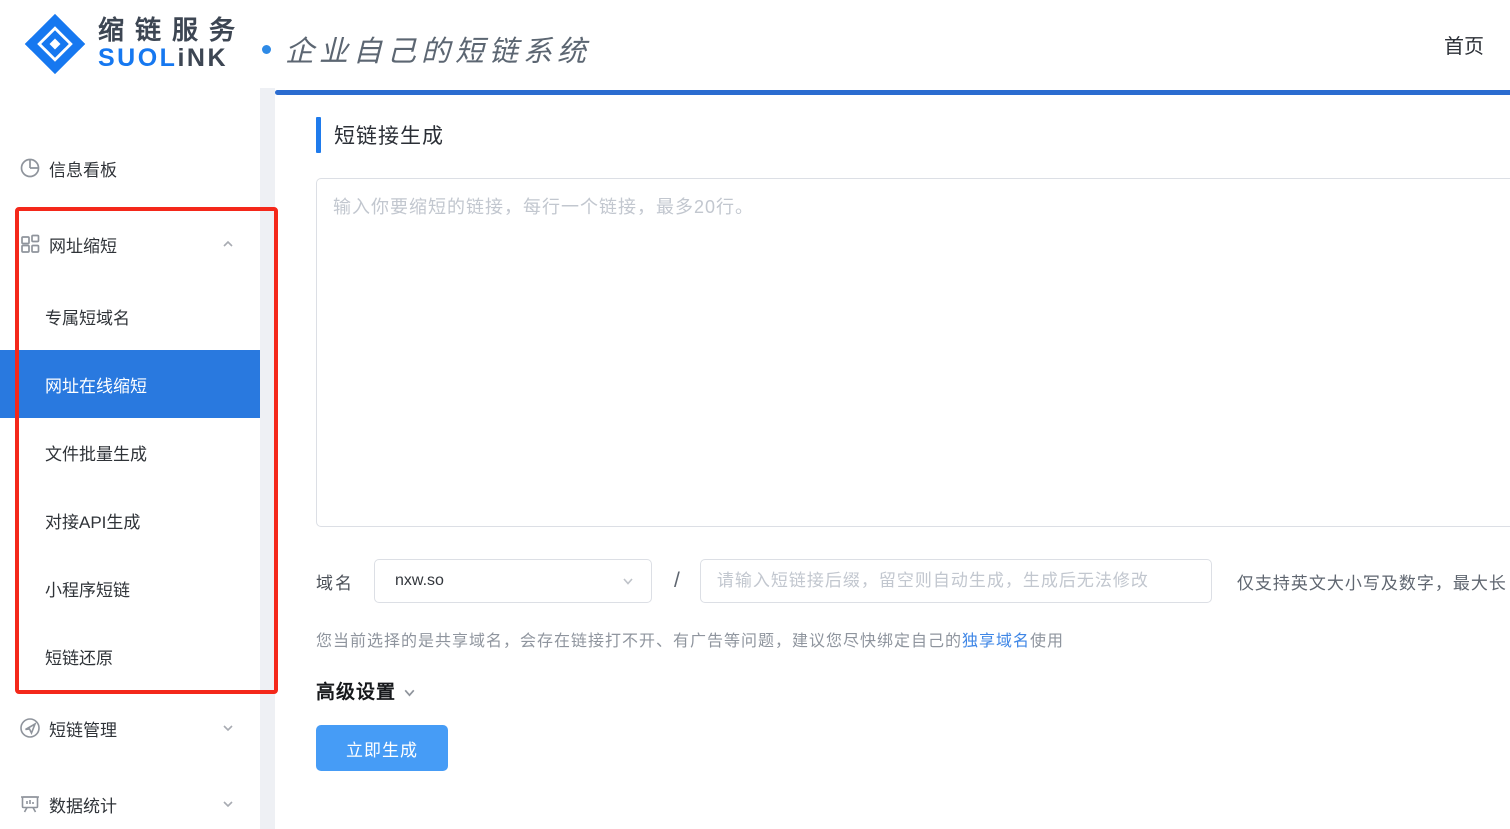 This screenshot has width=1510, height=829. Describe the element at coordinates (30, 243) in the screenshot. I see `grid-icon` at that location.